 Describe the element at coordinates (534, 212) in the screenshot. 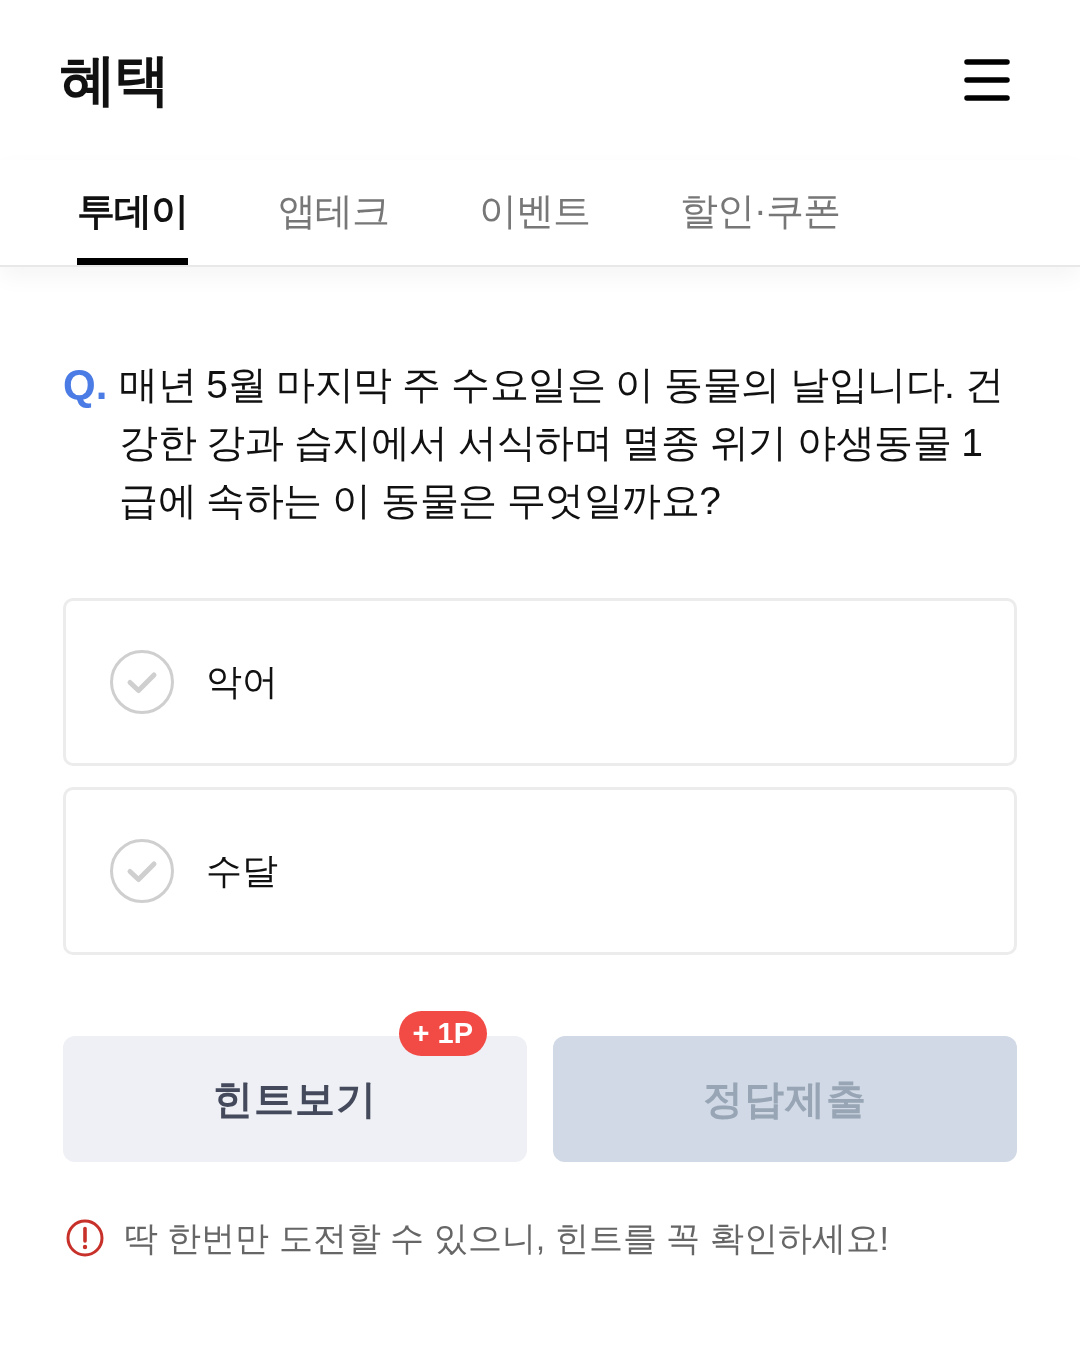

I see `tab: 이벤트` at that location.